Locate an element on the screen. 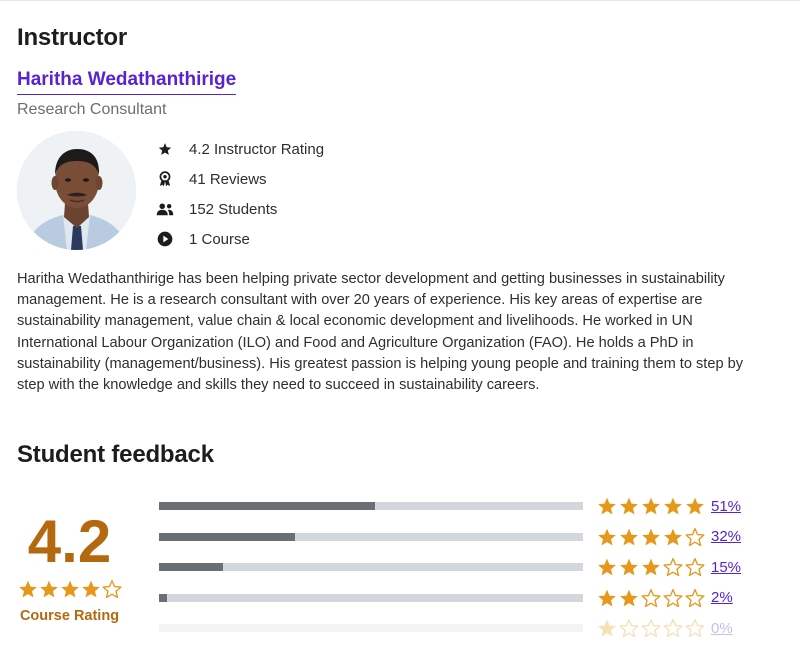 This screenshot has width=800, height=657. rating-percent-link: 32% is located at coordinates (726, 536).